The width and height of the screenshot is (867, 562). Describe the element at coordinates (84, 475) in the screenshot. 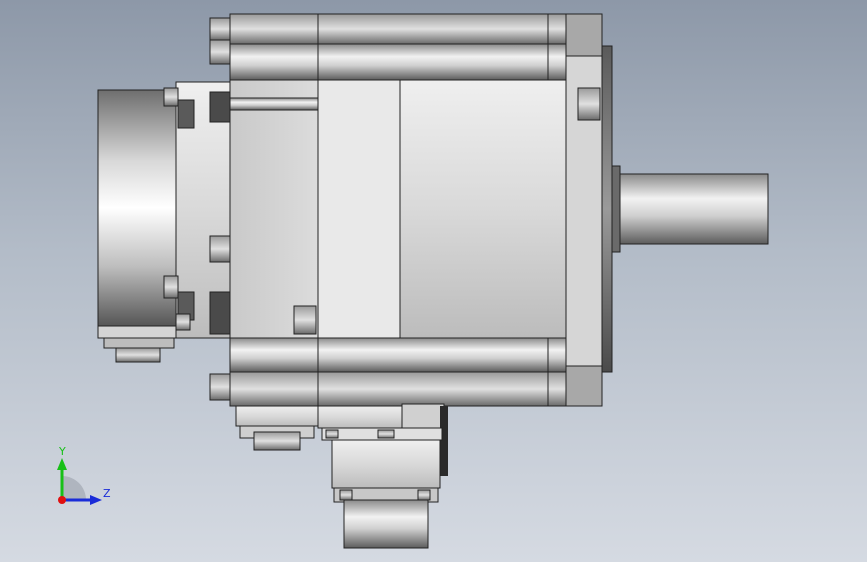

I see `axis-triad: Y Z` at that location.